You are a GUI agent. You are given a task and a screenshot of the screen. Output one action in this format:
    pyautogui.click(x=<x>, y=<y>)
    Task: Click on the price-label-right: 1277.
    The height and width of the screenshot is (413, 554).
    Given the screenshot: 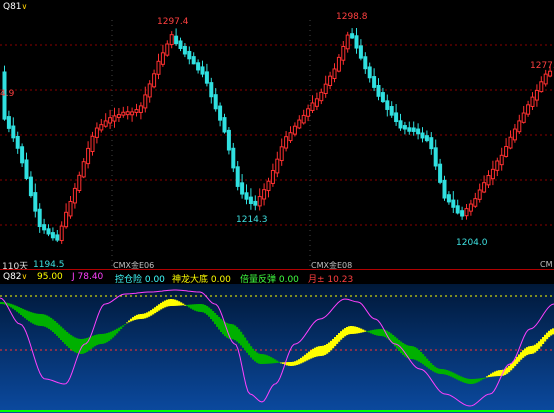 What is the action you would take?
    pyautogui.click(x=542, y=66)
    